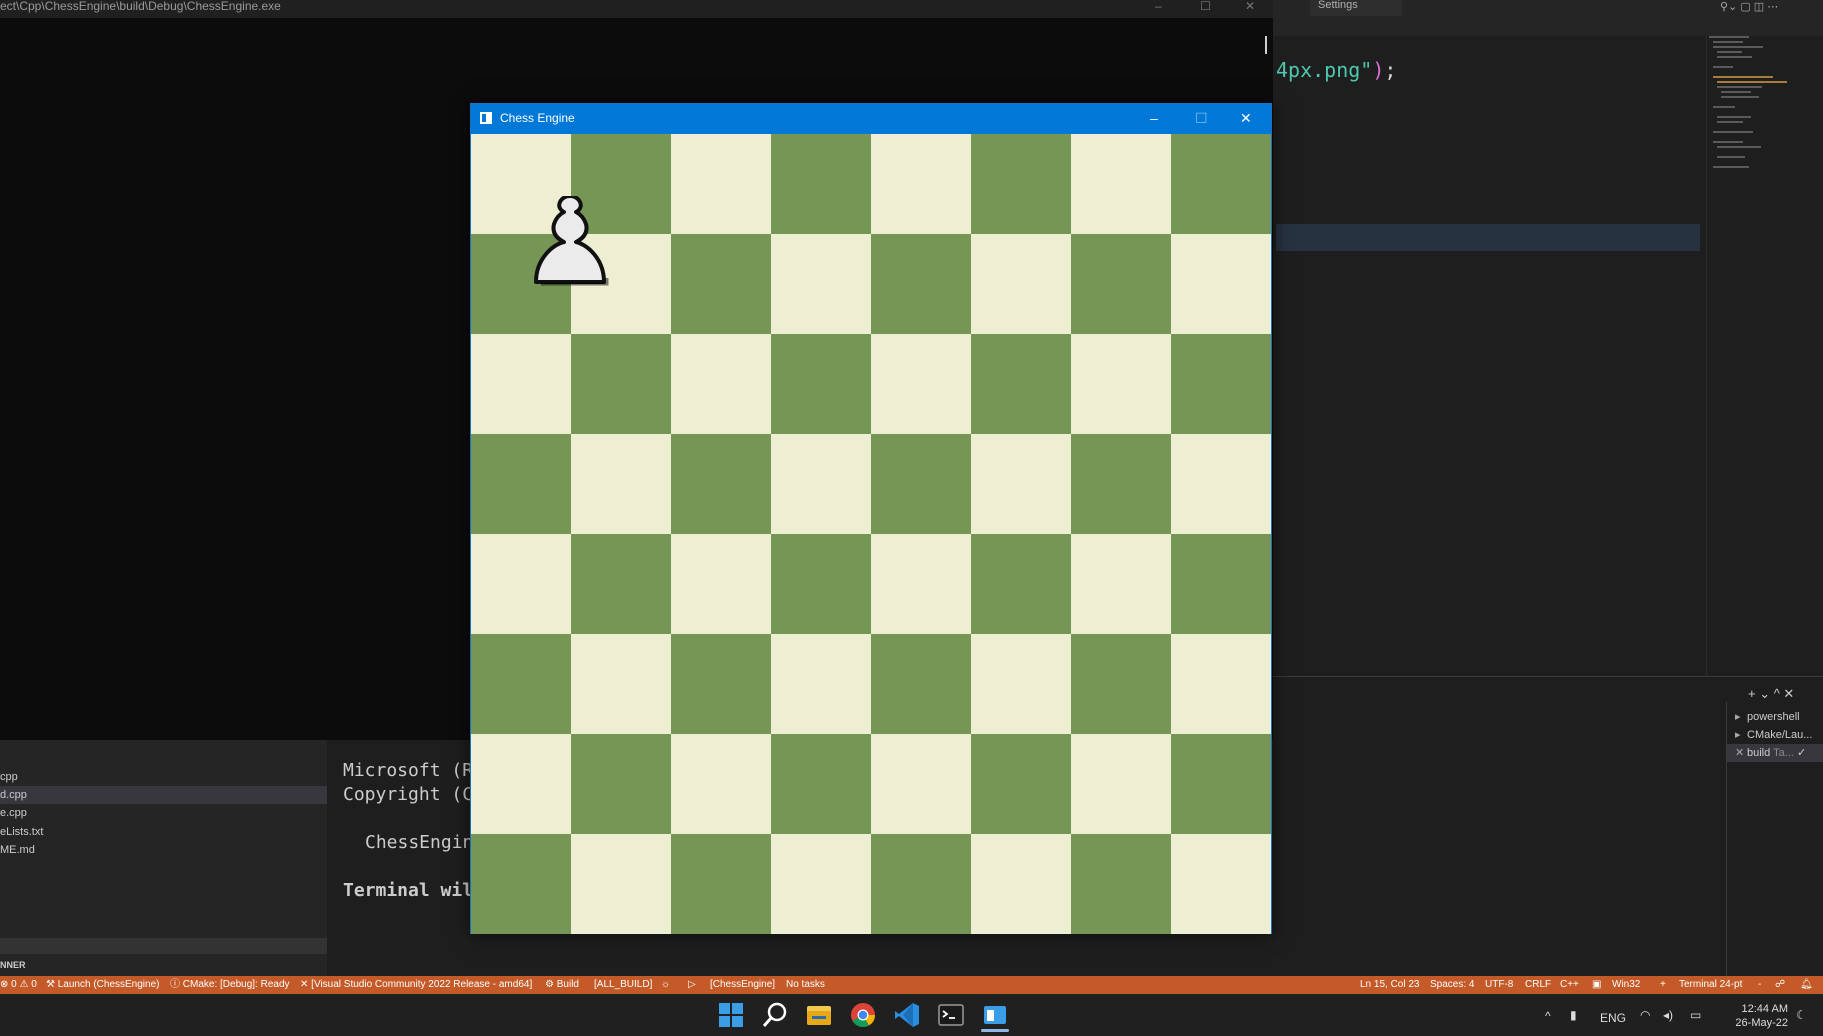 This screenshot has height=1036, width=1823. I want to click on board-square-e7, so click(921, 284).